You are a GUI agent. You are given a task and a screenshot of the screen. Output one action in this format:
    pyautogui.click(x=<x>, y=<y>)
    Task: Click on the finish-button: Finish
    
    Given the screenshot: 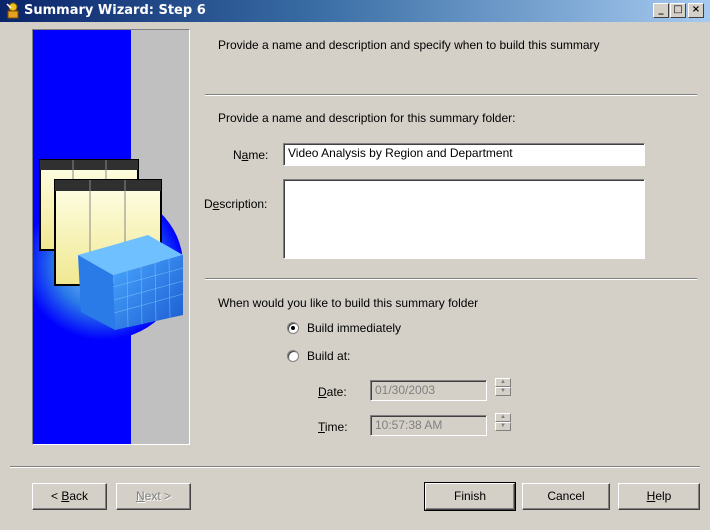 What is the action you would take?
    pyautogui.click(x=470, y=496)
    